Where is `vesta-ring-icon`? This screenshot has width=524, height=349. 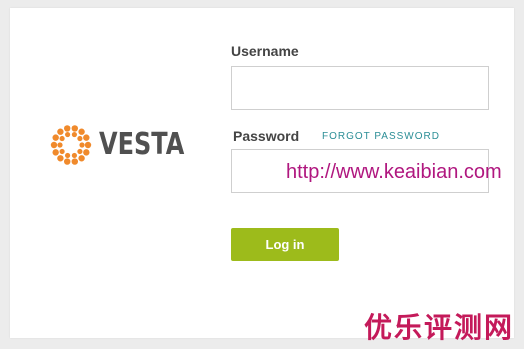 vesta-ring-icon is located at coordinates (71, 145).